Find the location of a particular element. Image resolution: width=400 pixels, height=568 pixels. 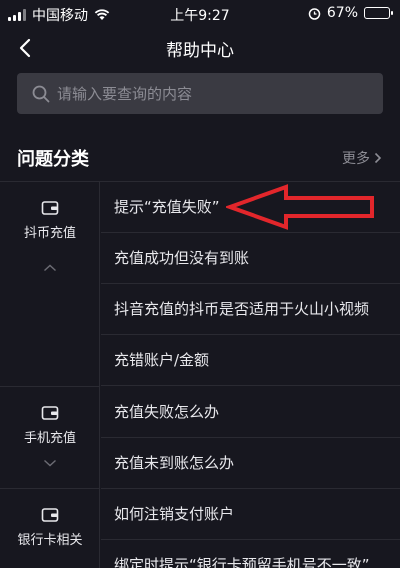

search-bar is located at coordinates (200, 93).